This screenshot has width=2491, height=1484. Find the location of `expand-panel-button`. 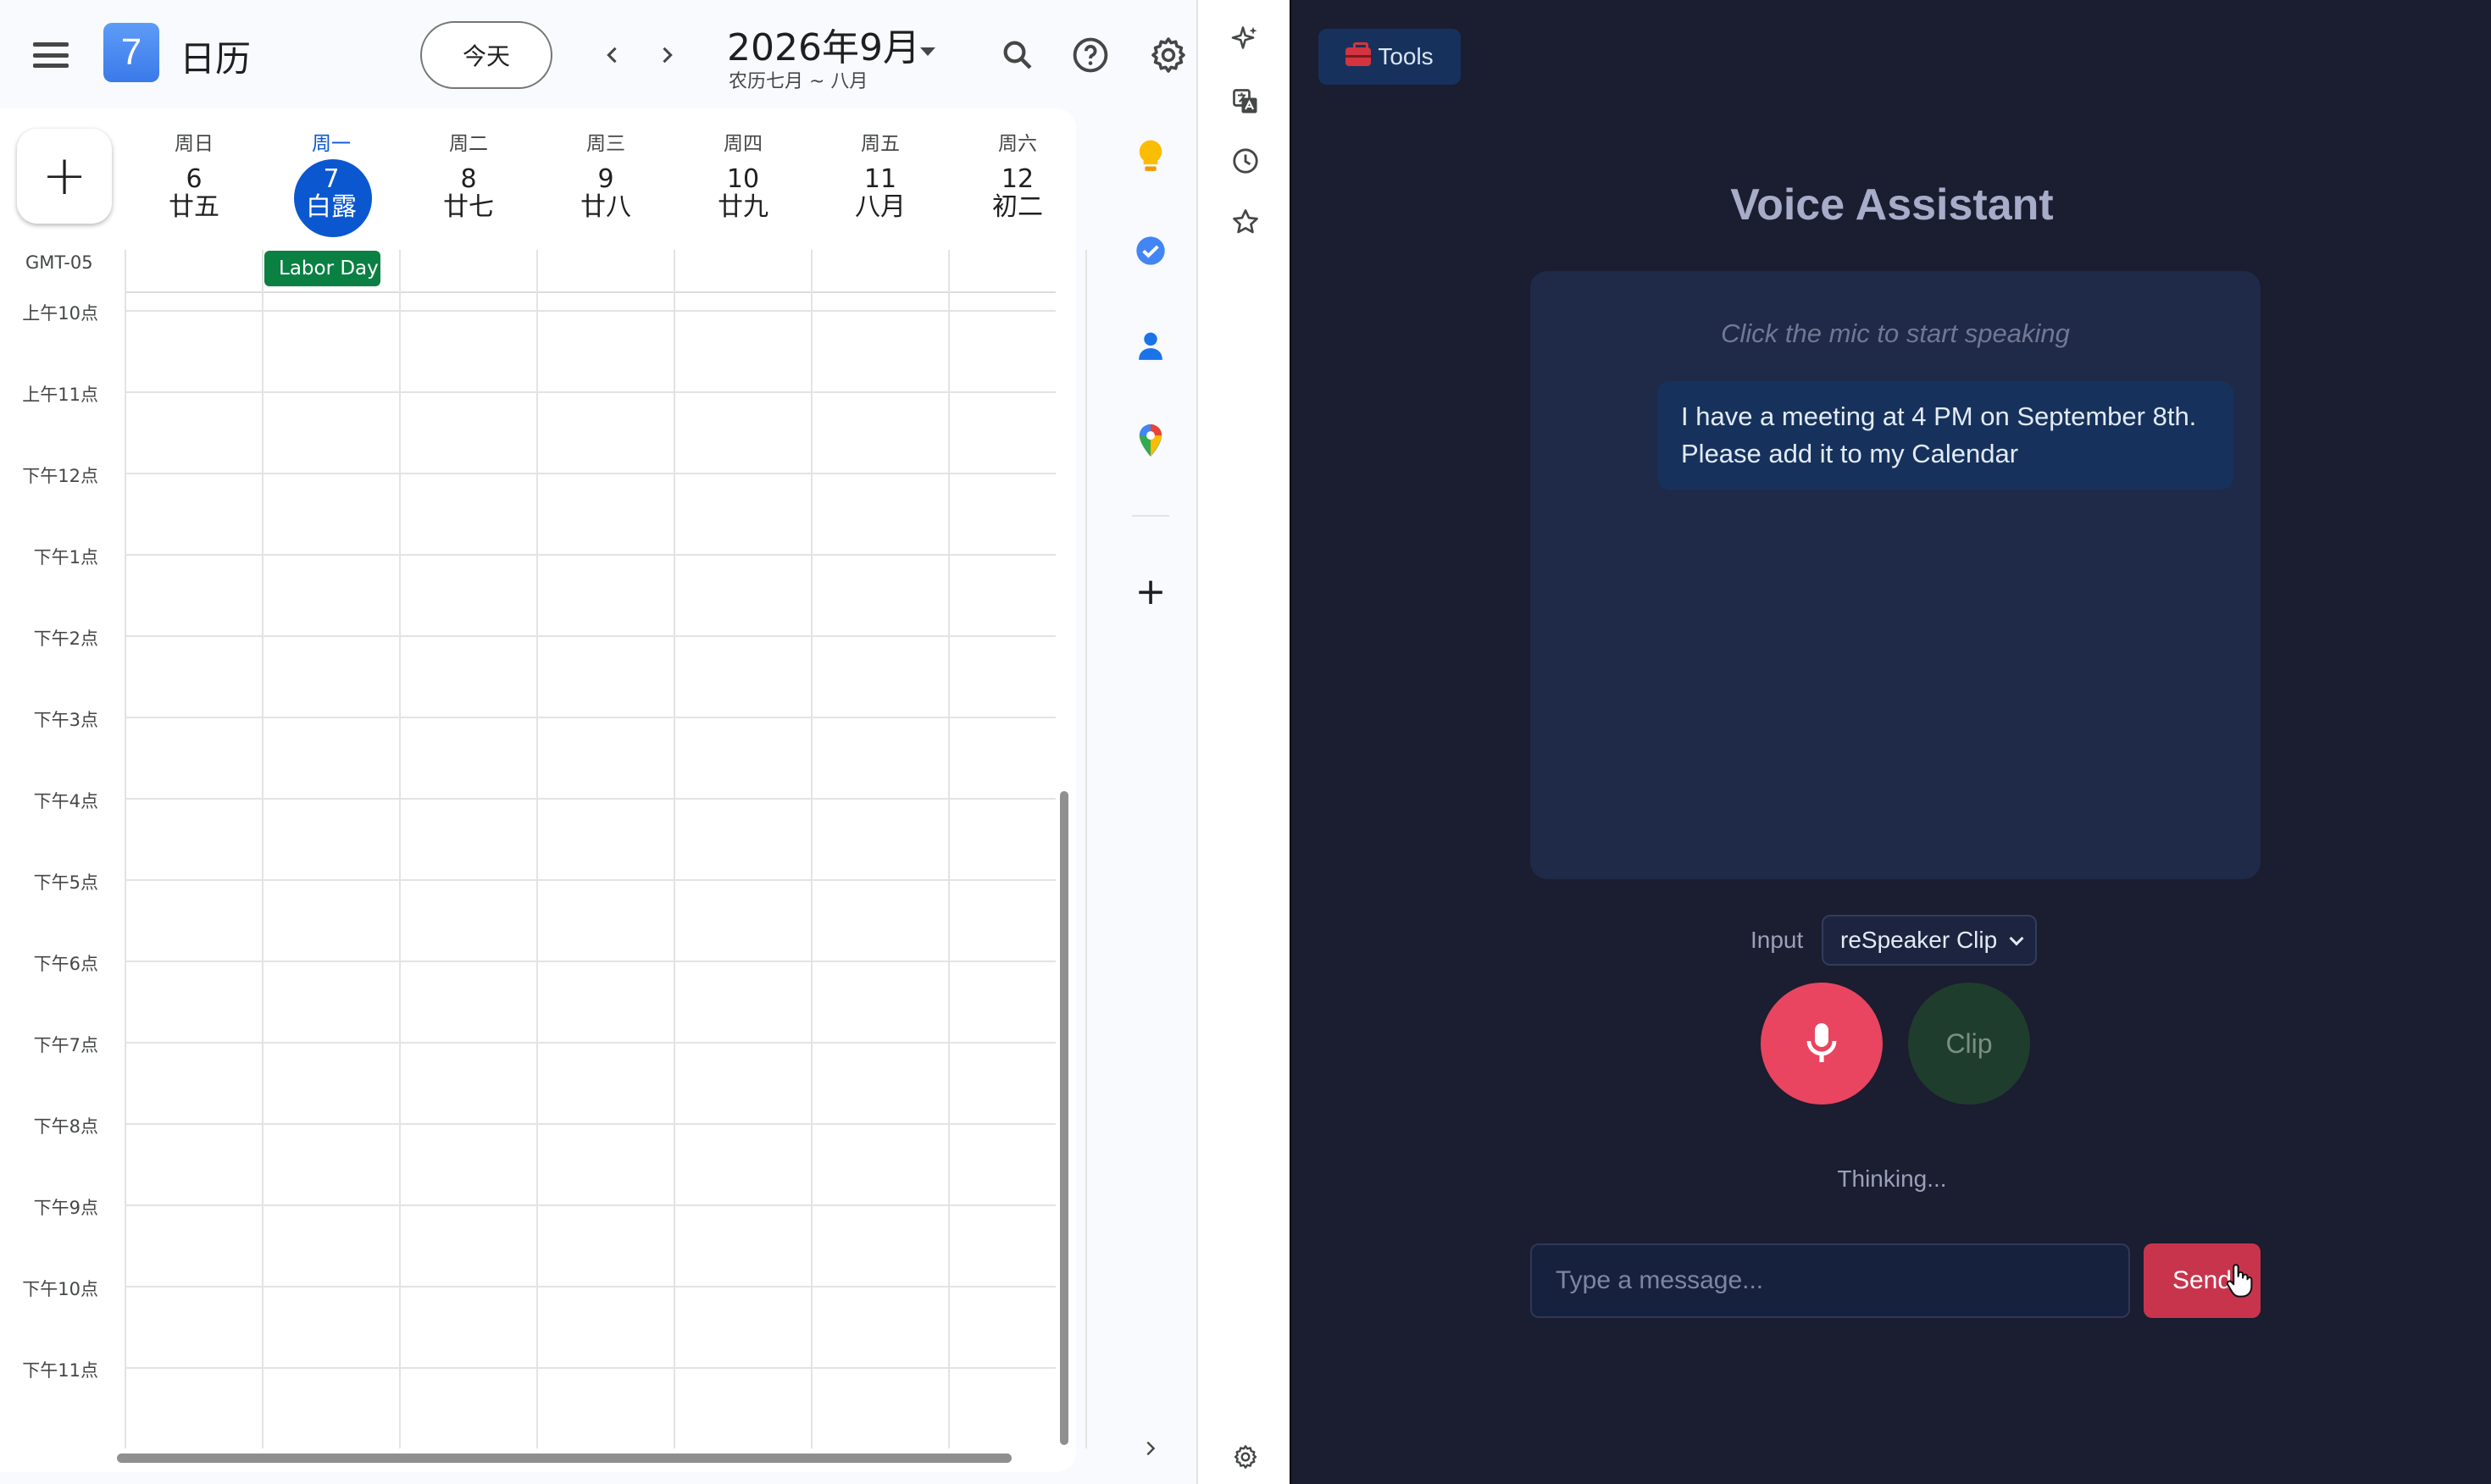

expand-panel-button is located at coordinates (1150, 1448).